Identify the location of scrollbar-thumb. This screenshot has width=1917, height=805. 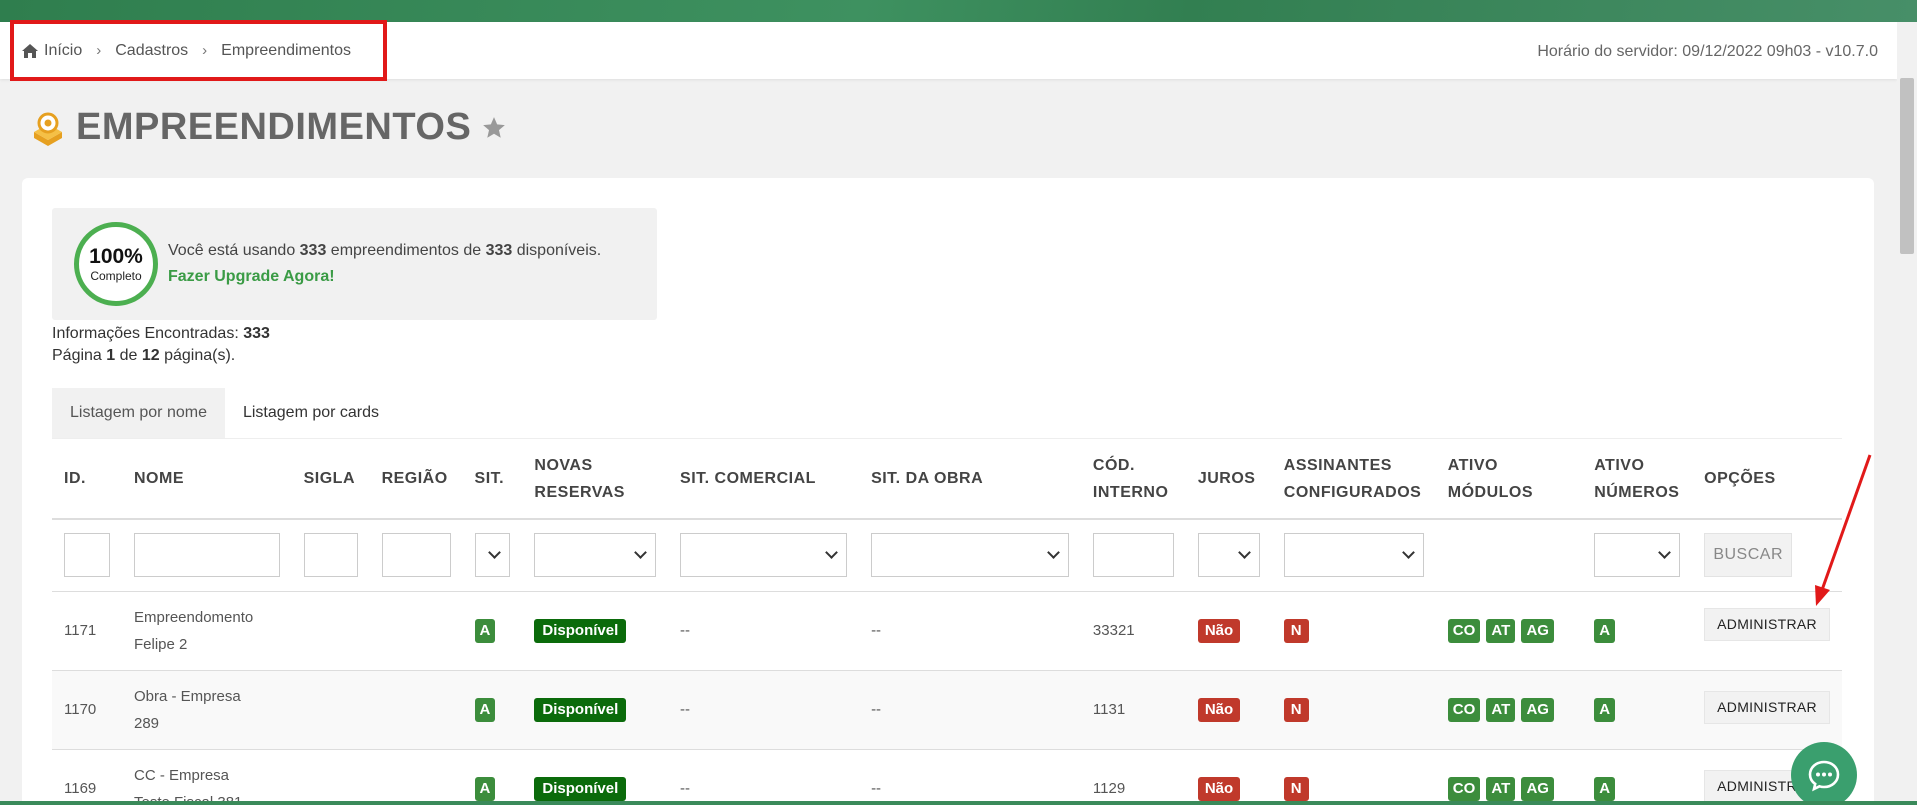
(1907, 166).